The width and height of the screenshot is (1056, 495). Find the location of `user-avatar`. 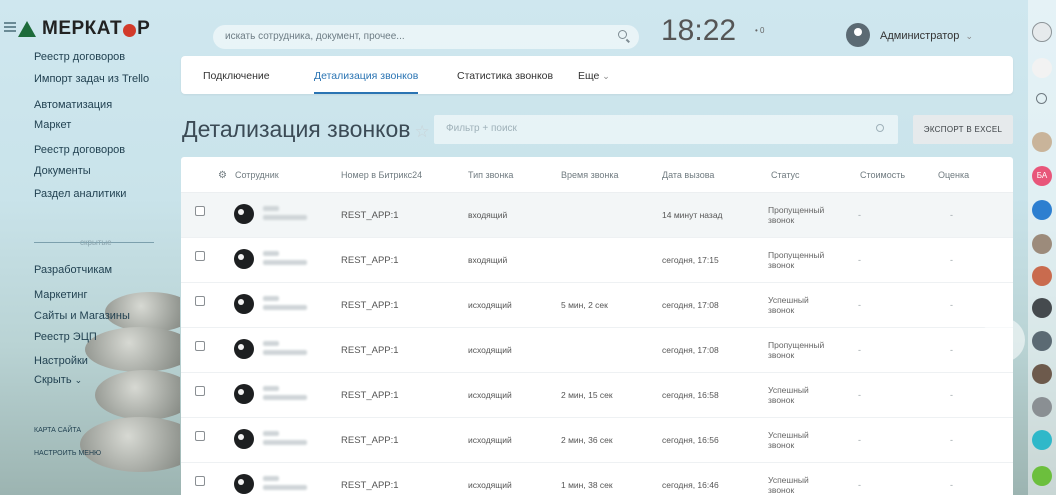

user-avatar is located at coordinates (858, 35).